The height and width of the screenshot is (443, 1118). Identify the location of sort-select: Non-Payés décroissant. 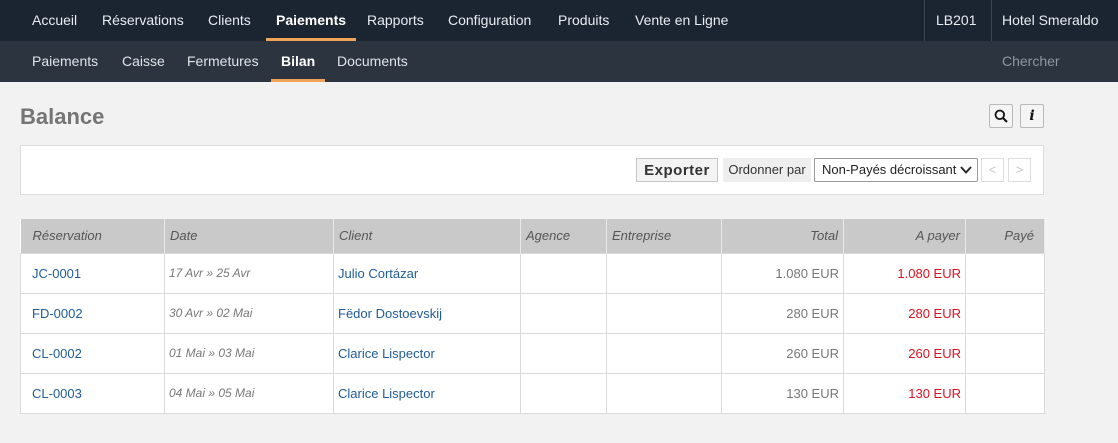
(896, 170).